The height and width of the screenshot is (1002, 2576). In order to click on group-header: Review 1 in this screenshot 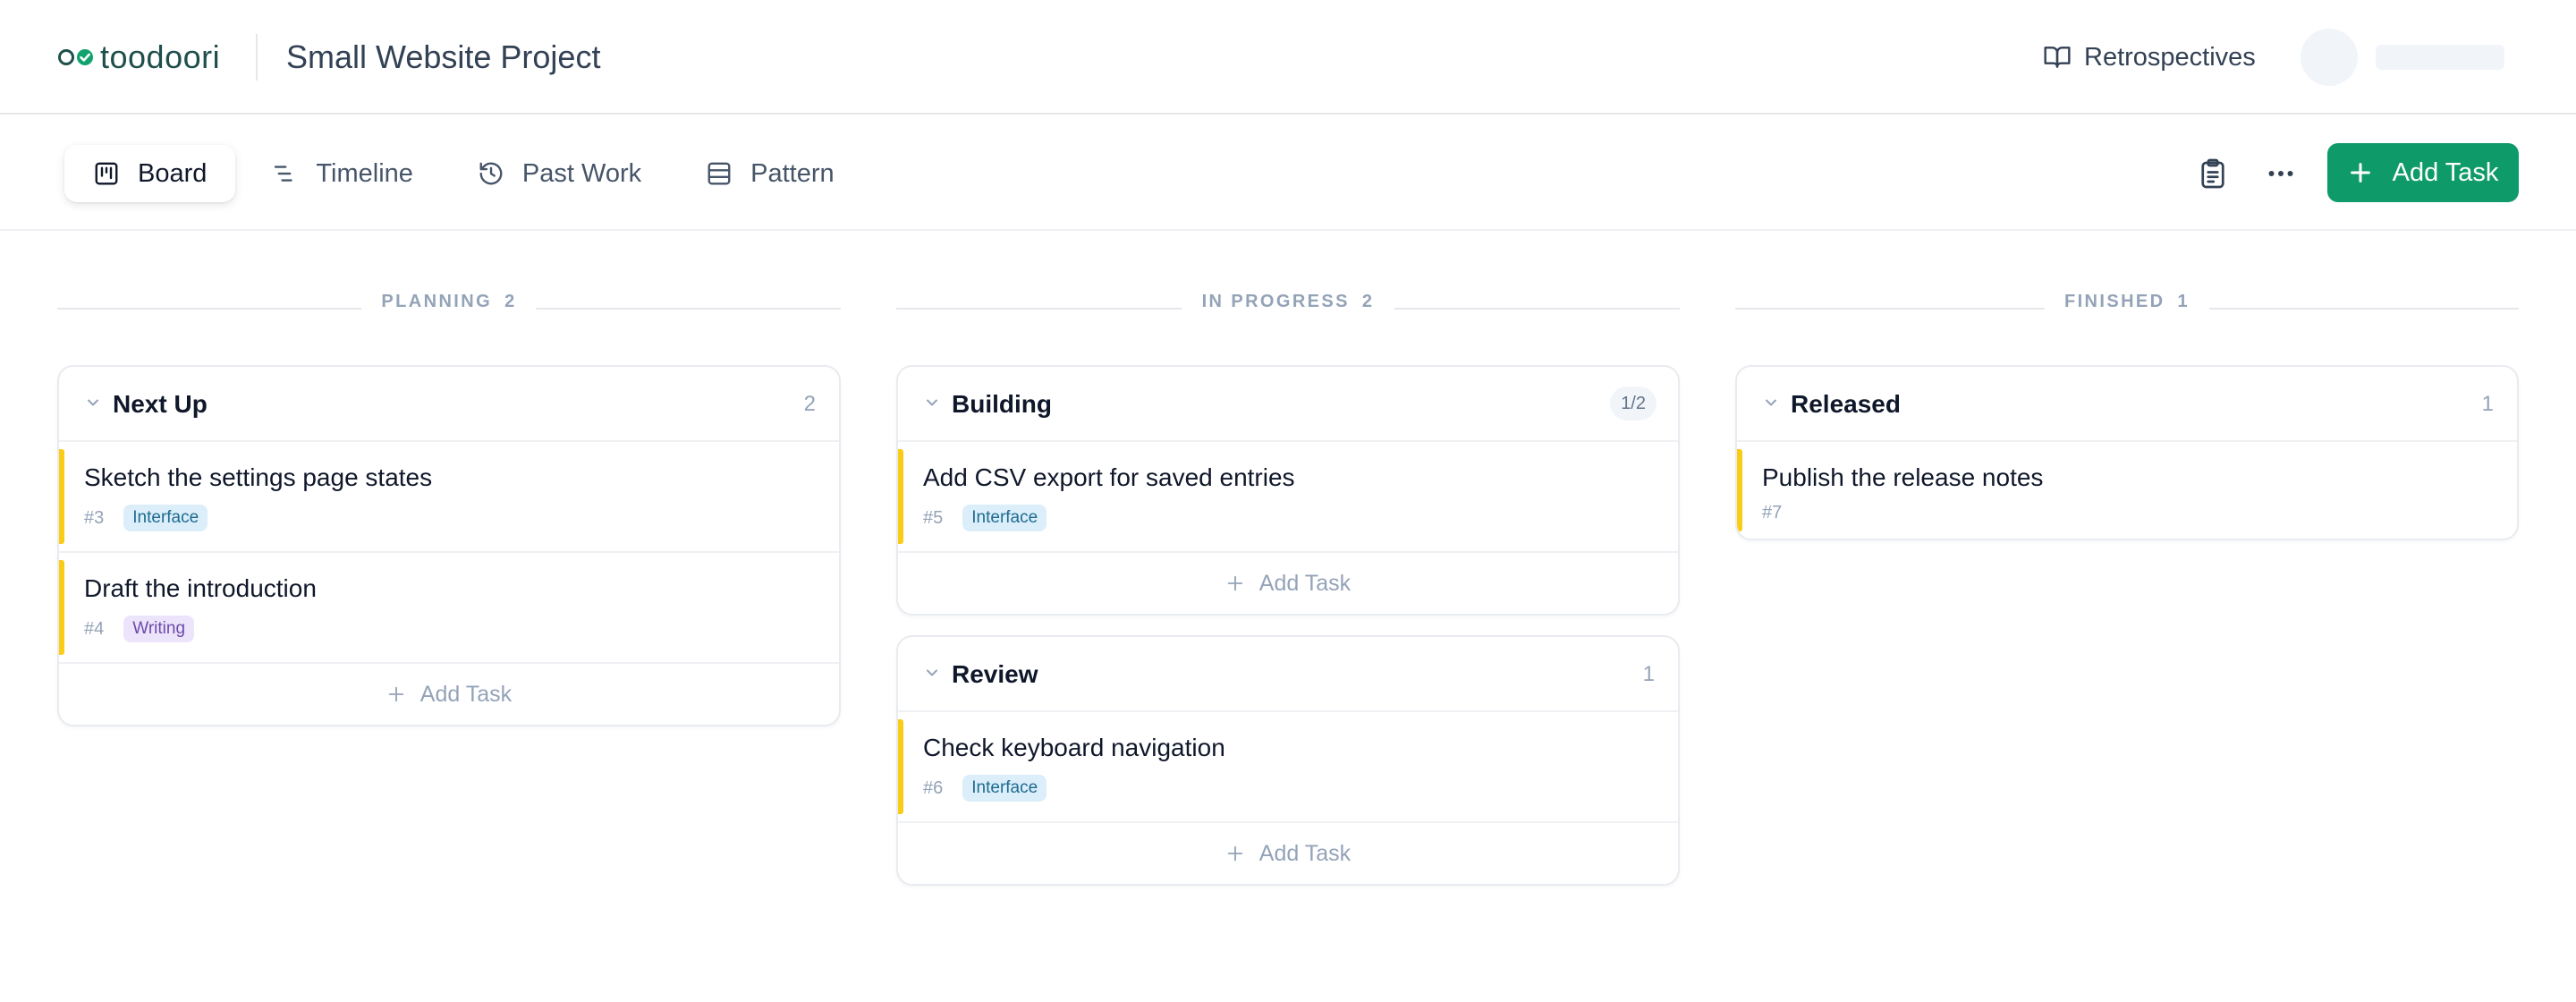, I will do `click(1288, 674)`.